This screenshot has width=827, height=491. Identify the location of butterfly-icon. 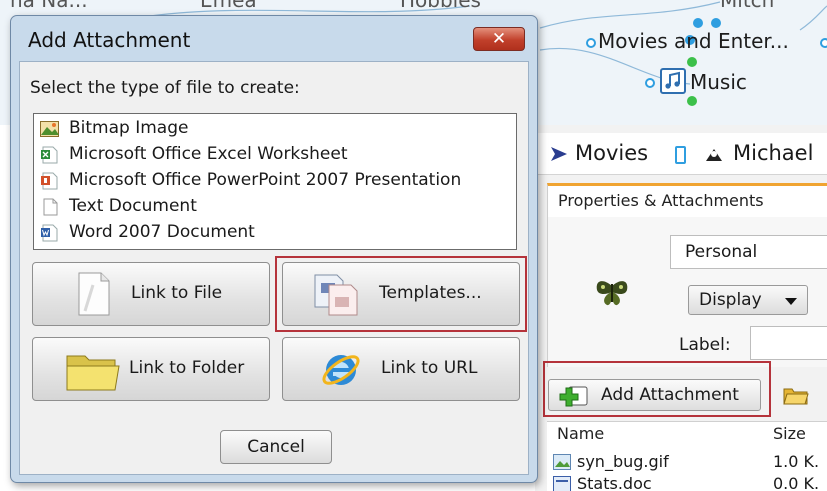
(612, 293).